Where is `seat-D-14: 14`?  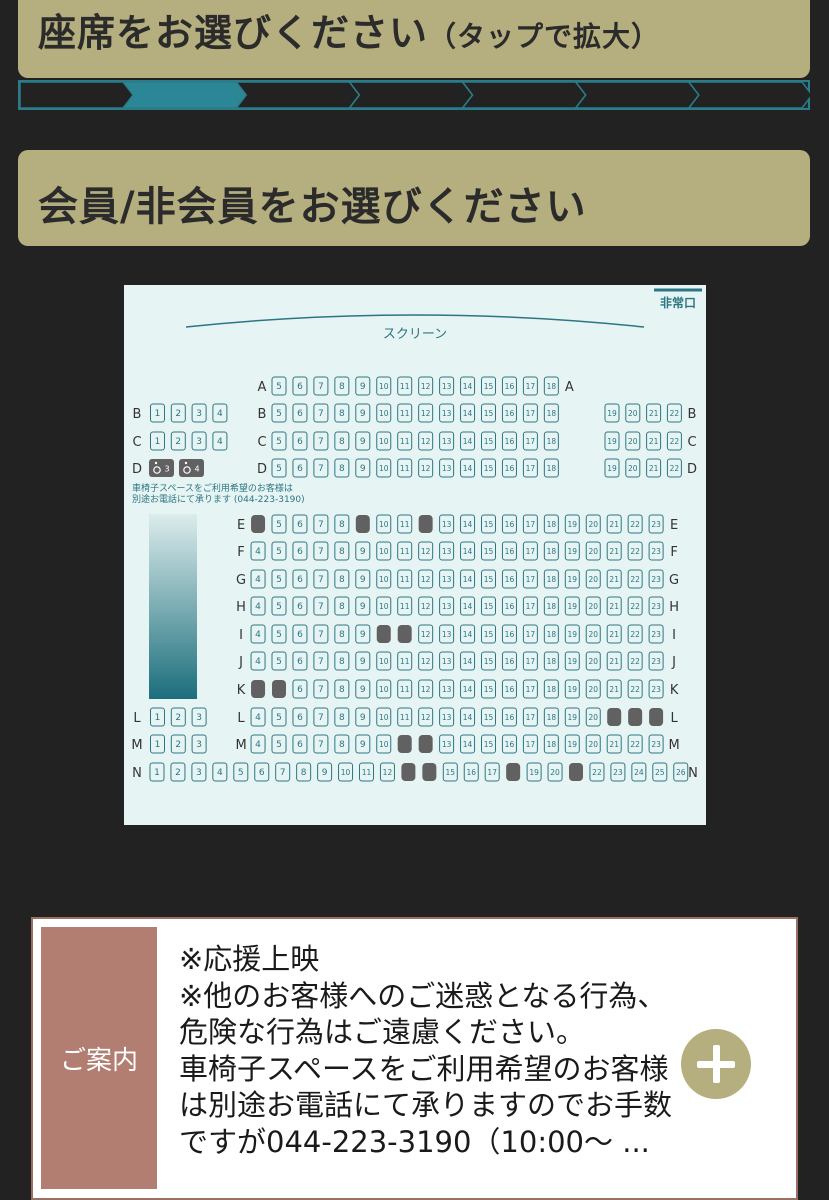
seat-D-14: 14 is located at coordinates (468, 468).